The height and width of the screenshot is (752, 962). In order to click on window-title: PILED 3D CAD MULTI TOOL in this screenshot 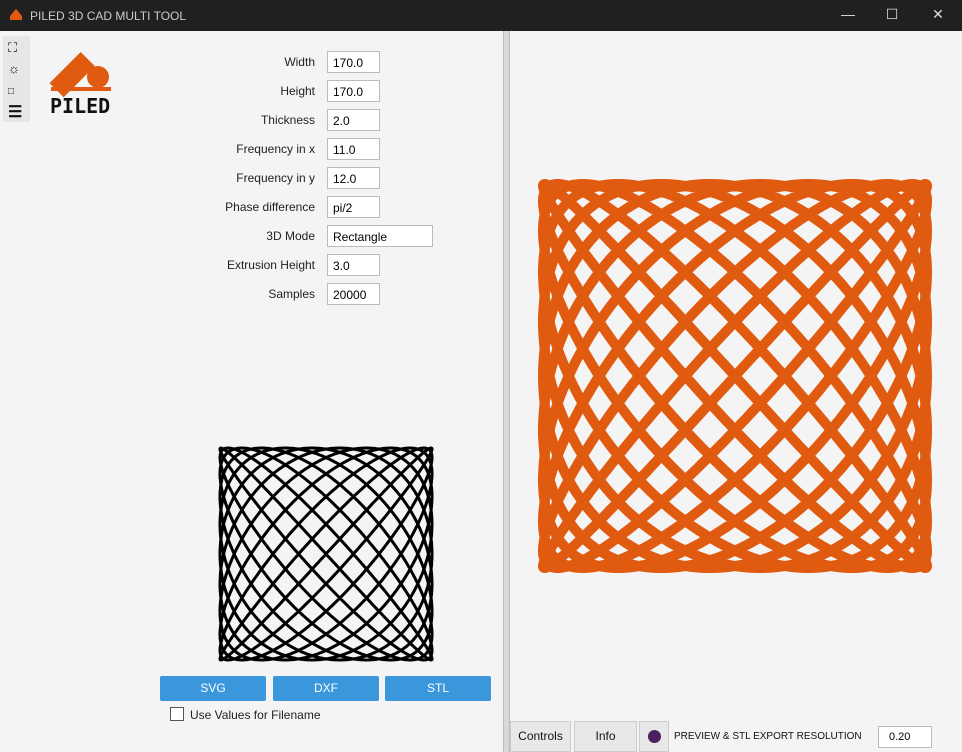, I will do `click(108, 16)`.